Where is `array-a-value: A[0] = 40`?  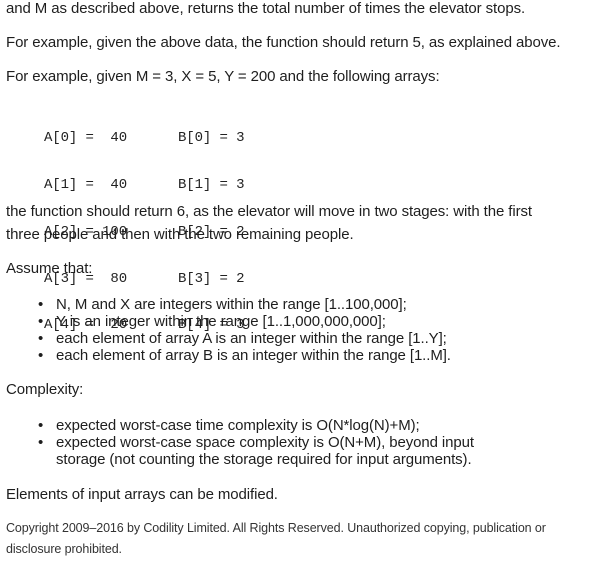
array-a-value: A[0] = 40 is located at coordinates (86, 138).